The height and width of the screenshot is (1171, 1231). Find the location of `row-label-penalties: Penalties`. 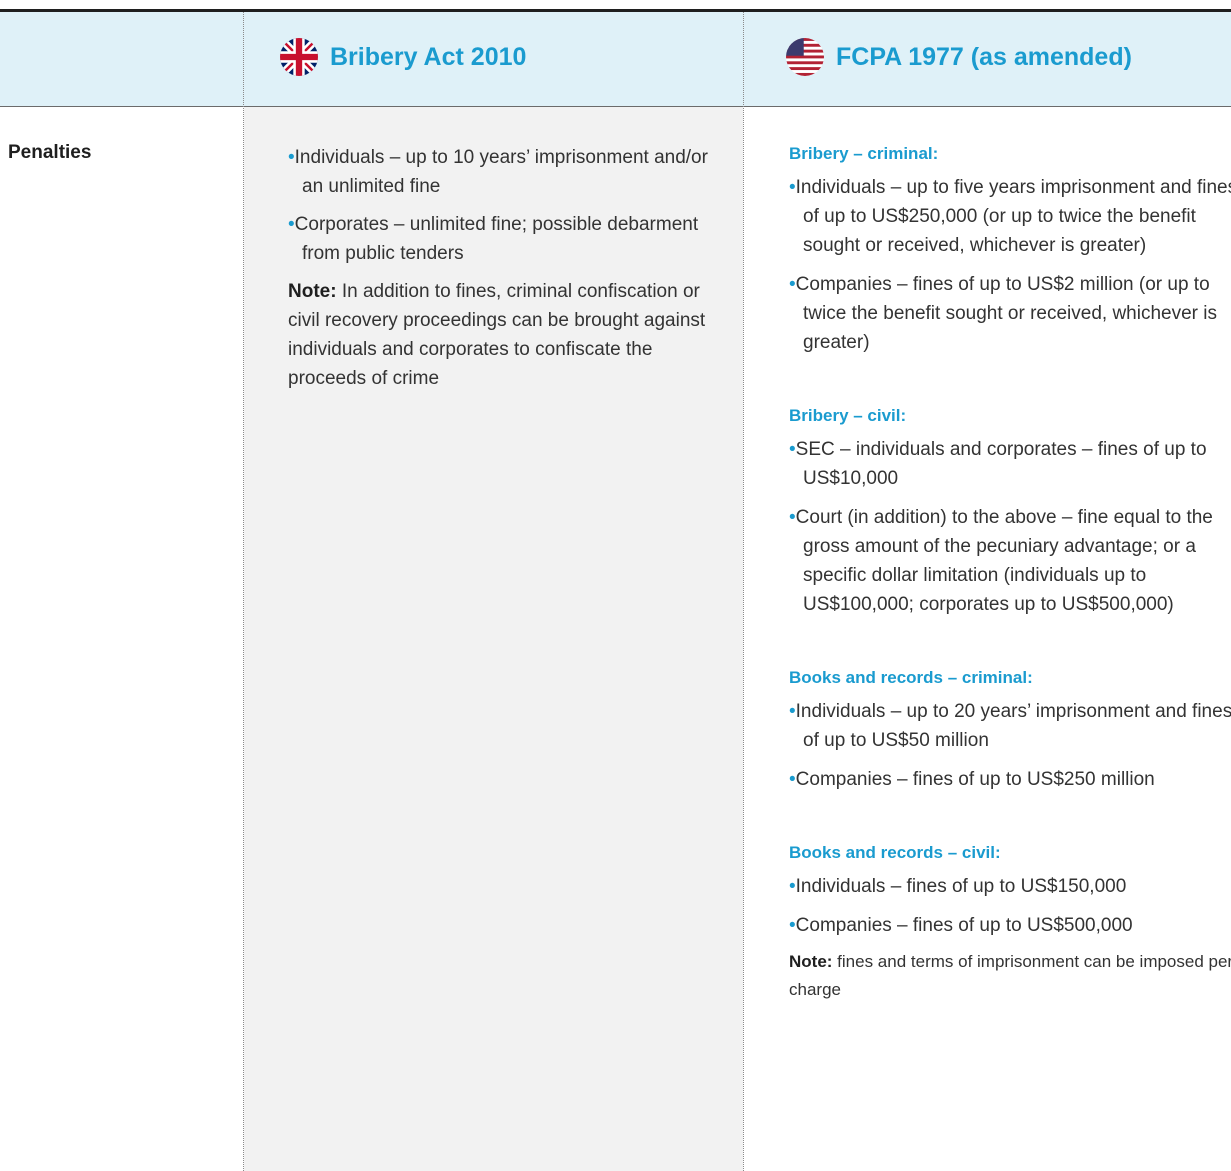

row-label-penalties: Penalties is located at coordinates (50, 152).